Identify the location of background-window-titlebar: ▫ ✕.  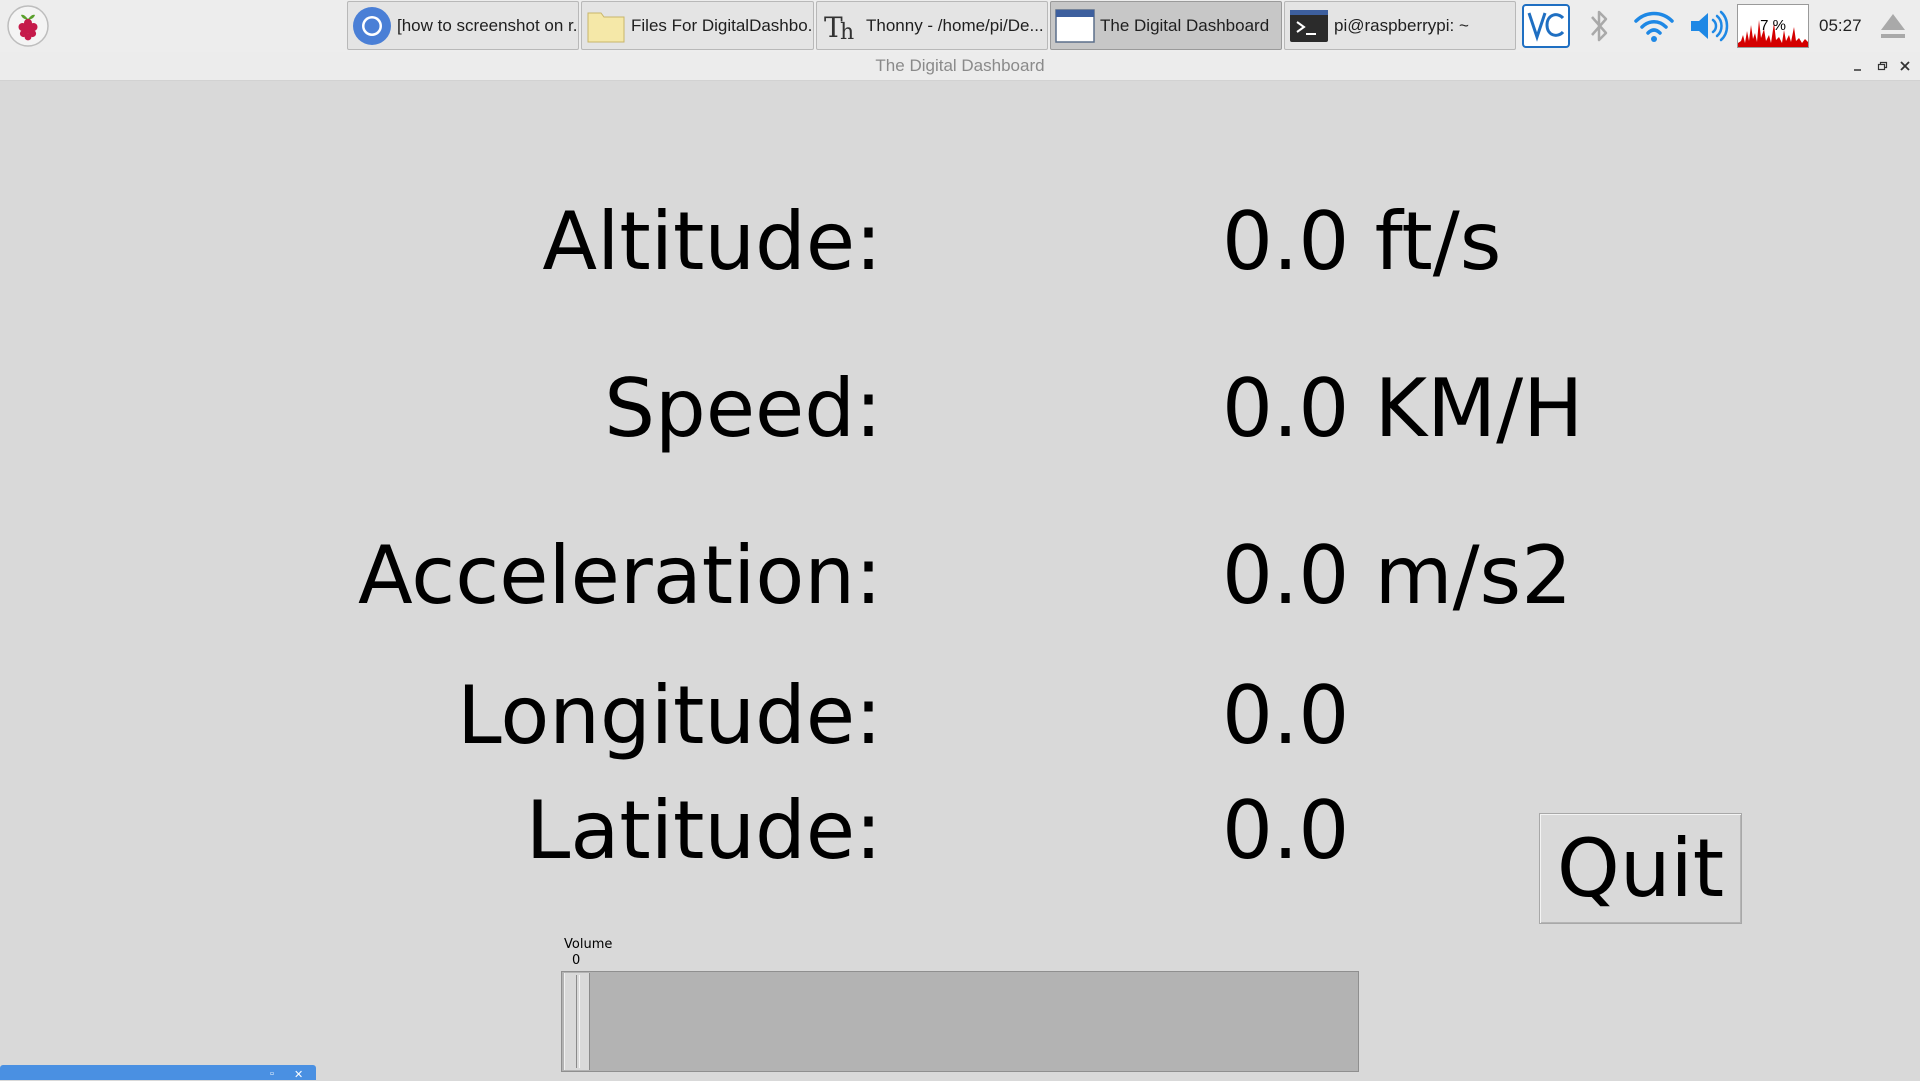
(158, 1073).